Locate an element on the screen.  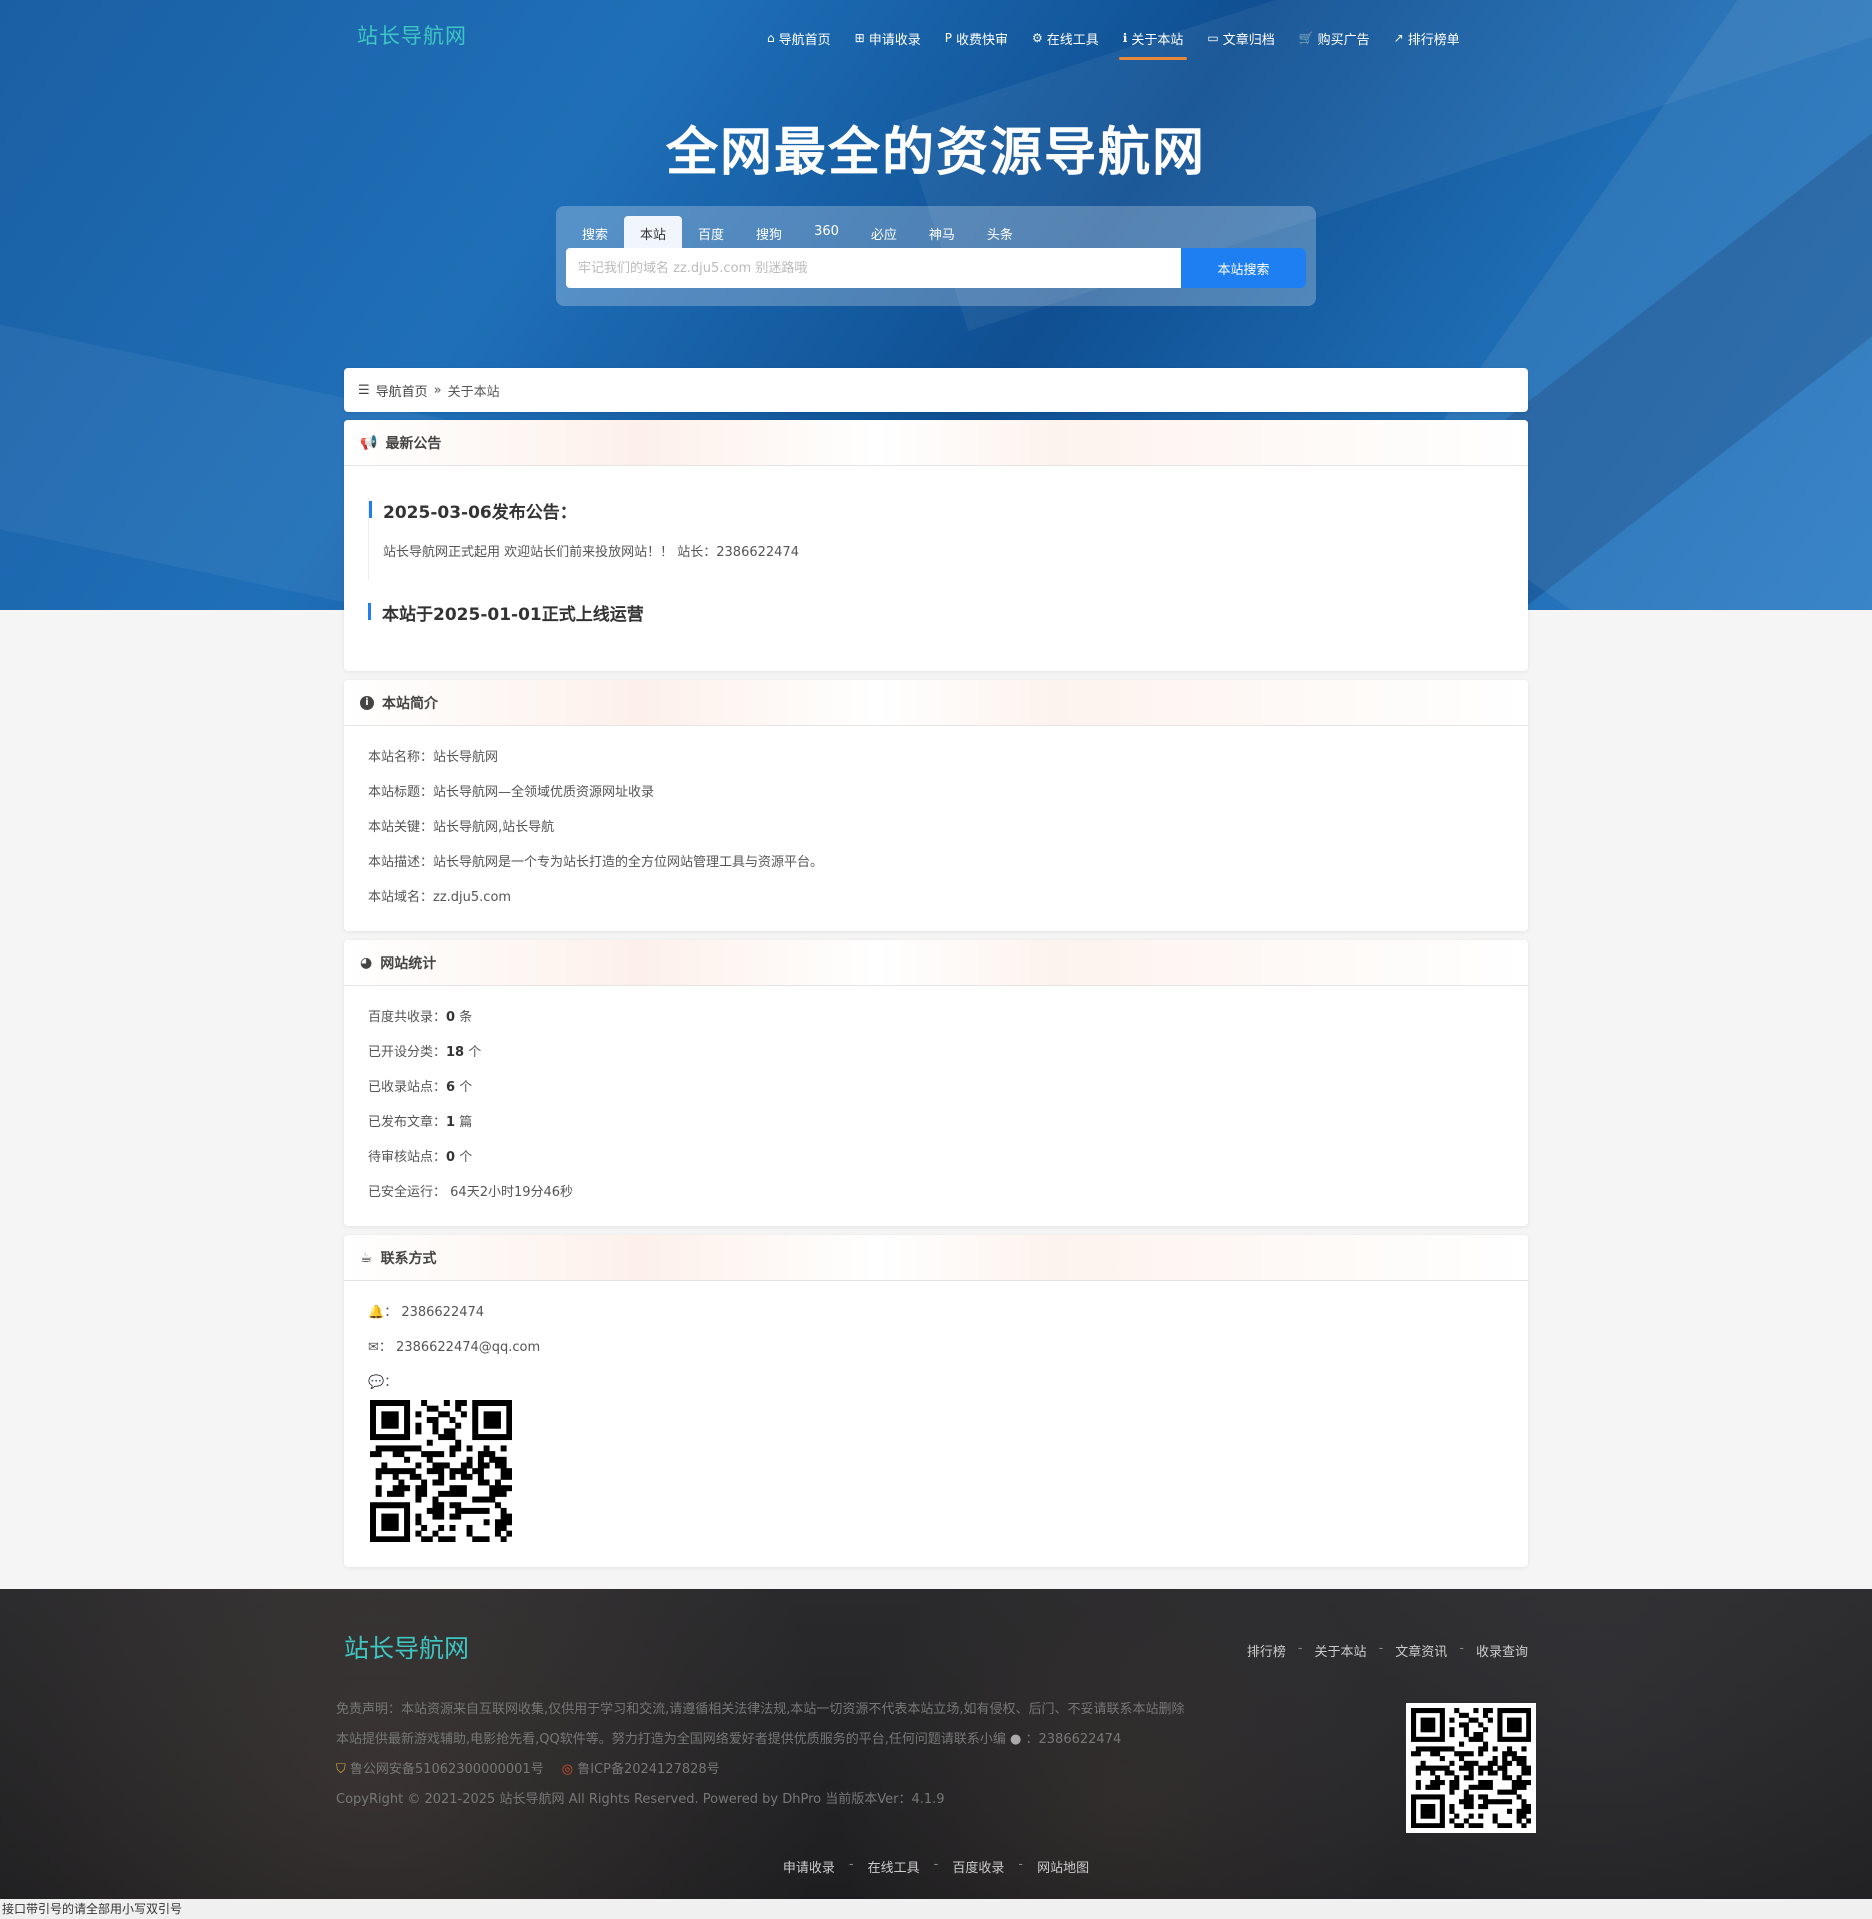
icp-icon: ◎ is located at coordinates (567, 1769).